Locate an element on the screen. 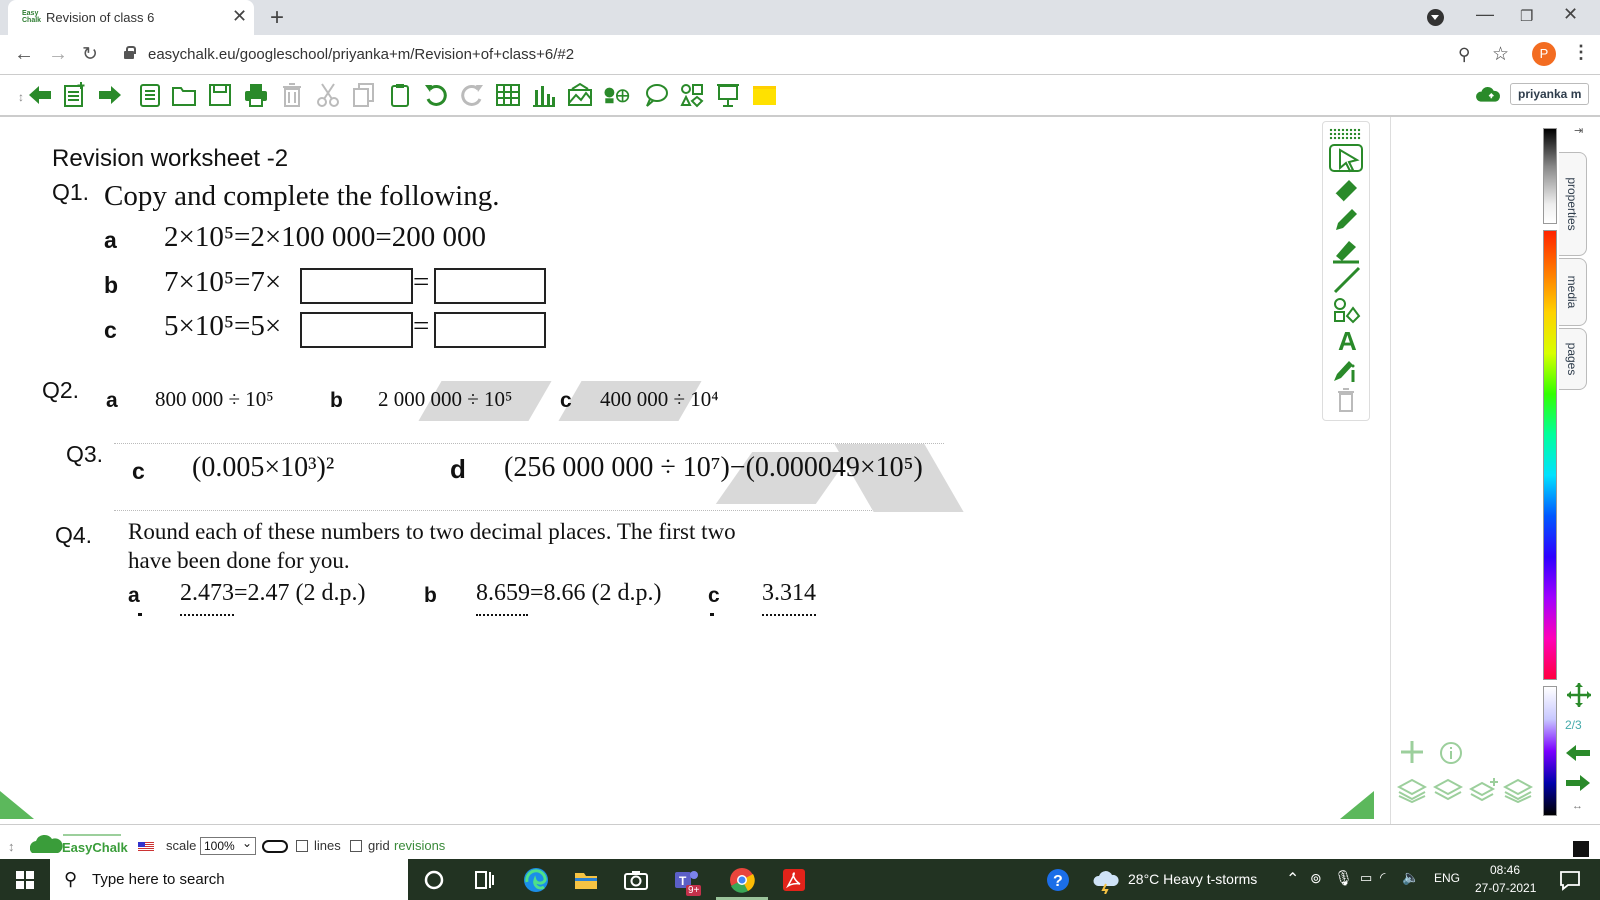  tab-properties: properties is located at coordinates (1573, 204).